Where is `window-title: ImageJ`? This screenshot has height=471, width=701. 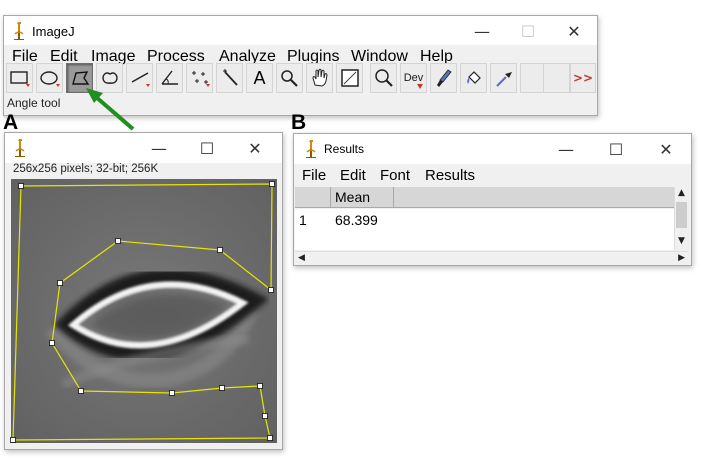
window-title: ImageJ is located at coordinates (53, 31).